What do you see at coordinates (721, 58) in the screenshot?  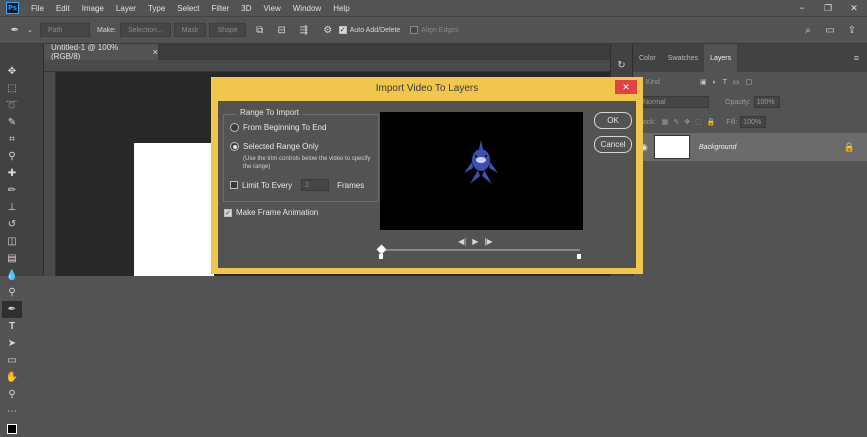 I see `tab-layers: Layers` at bounding box center [721, 58].